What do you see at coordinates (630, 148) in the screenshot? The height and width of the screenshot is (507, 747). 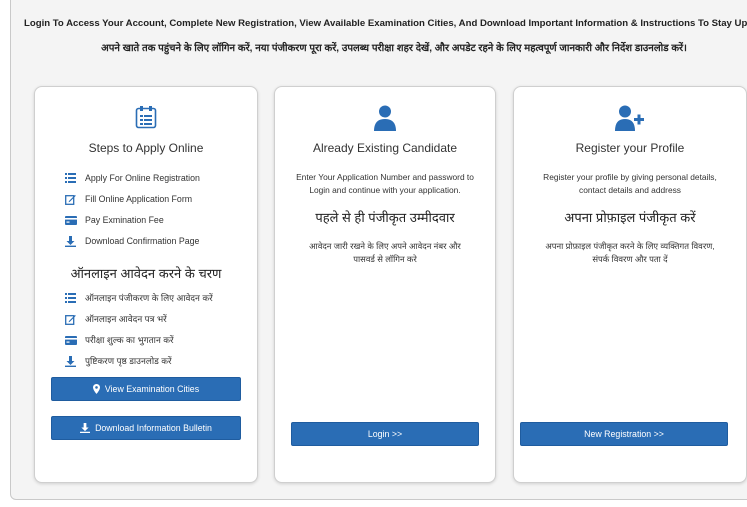 I see `register-title: Register your Profile` at bounding box center [630, 148].